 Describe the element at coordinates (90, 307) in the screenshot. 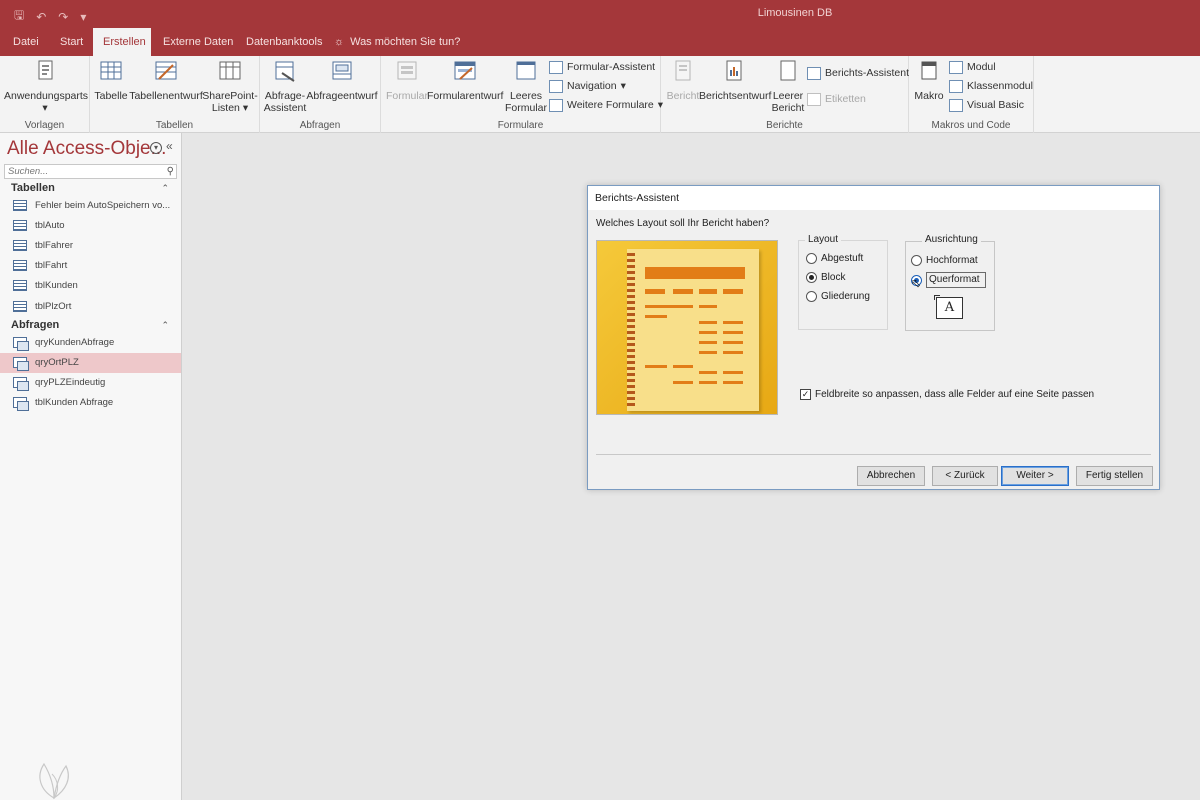

I see `list-item: tblPlzOrt` at that location.